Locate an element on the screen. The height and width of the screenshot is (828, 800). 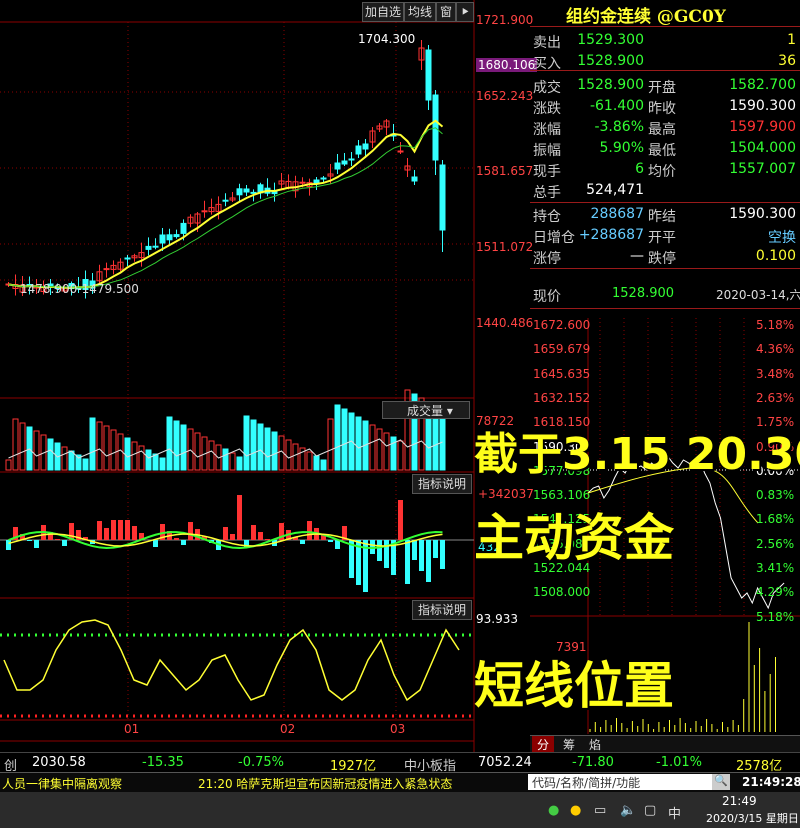
y-label-2: 1652.243 is located at coordinates (505, 96).